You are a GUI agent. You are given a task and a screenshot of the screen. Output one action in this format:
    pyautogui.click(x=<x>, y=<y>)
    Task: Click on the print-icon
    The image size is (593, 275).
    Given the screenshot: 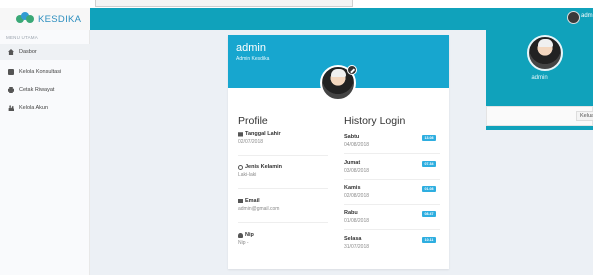 What is the action you would take?
    pyautogui.click(x=11, y=90)
    